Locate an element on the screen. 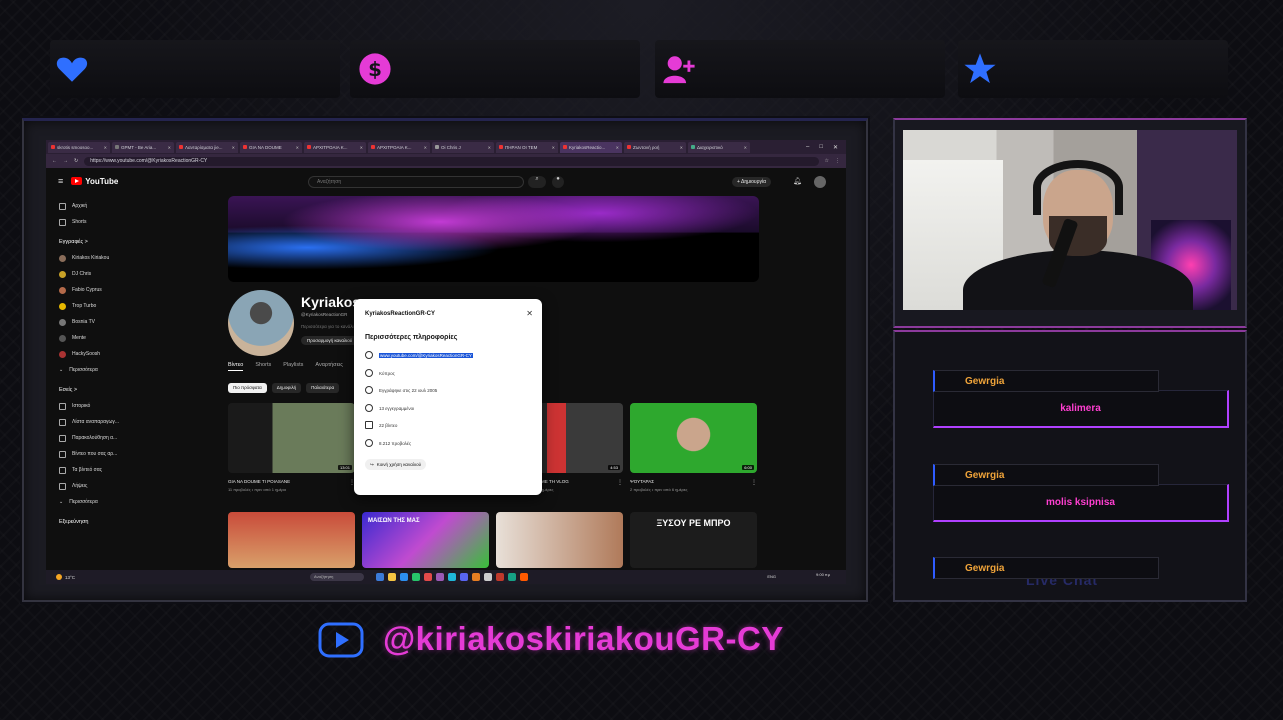 The height and width of the screenshot is (720, 1283). video-card: ΜΑΙΣΩΝ ΤΗΣ ΜΑΣ is located at coordinates (425, 540).